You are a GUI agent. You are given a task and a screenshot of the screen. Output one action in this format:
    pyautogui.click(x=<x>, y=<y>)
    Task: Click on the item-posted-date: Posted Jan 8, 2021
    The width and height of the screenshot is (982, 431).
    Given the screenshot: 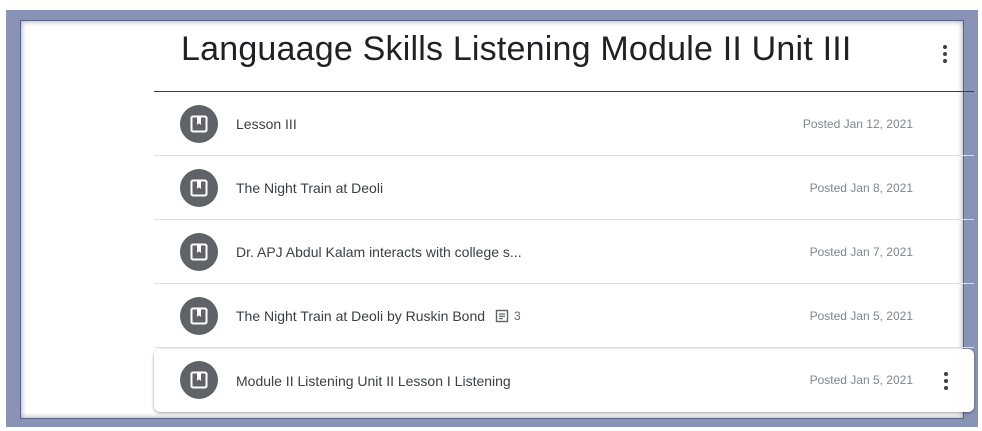 What is the action you would take?
    pyautogui.click(x=861, y=188)
    